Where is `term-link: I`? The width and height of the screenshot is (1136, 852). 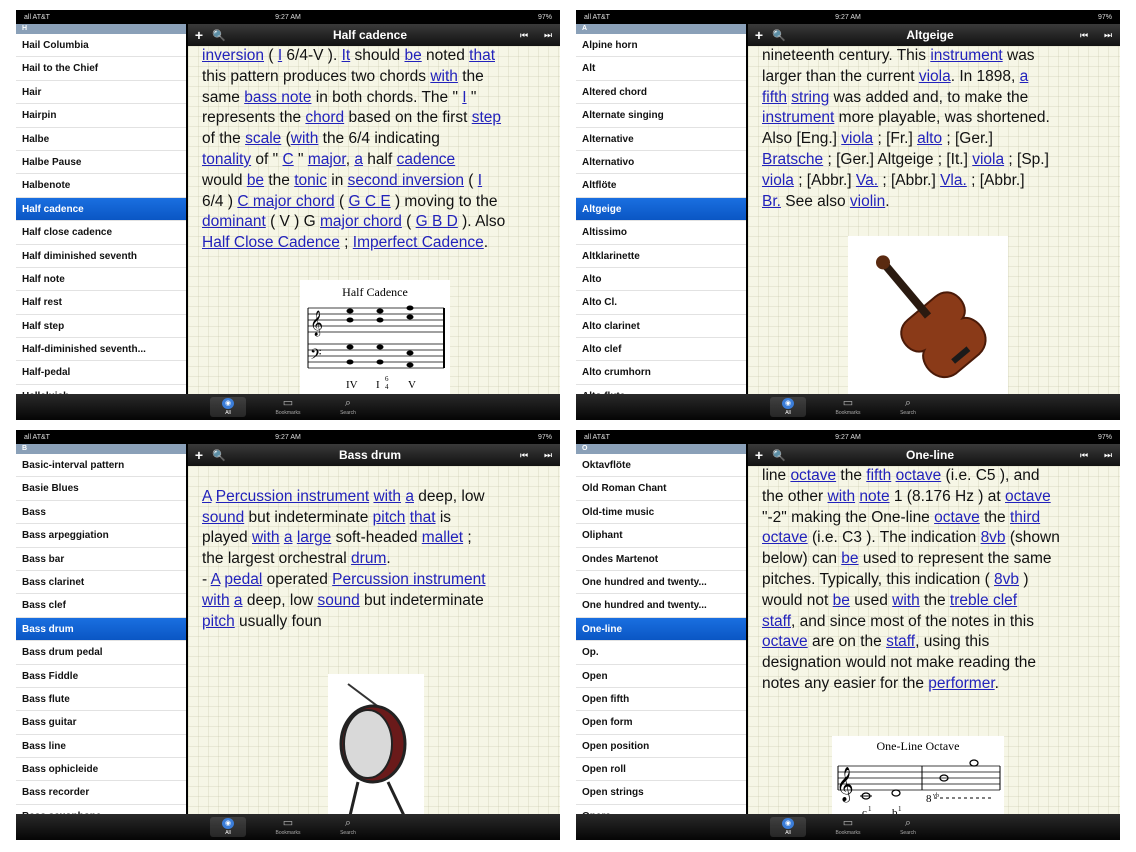 term-link: I is located at coordinates (480, 180).